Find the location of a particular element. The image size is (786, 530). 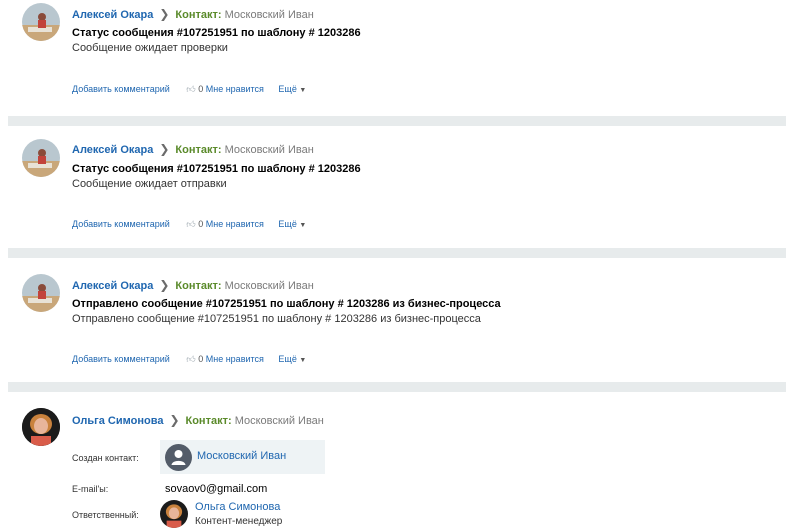

post-description: Сообщение ожидает проверки is located at coordinates (150, 48).